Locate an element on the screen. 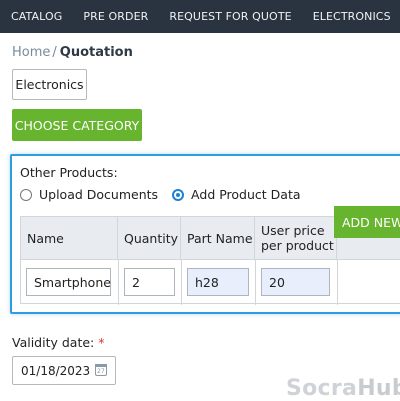  other-products-title: Other Products: is located at coordinates (69, 172).